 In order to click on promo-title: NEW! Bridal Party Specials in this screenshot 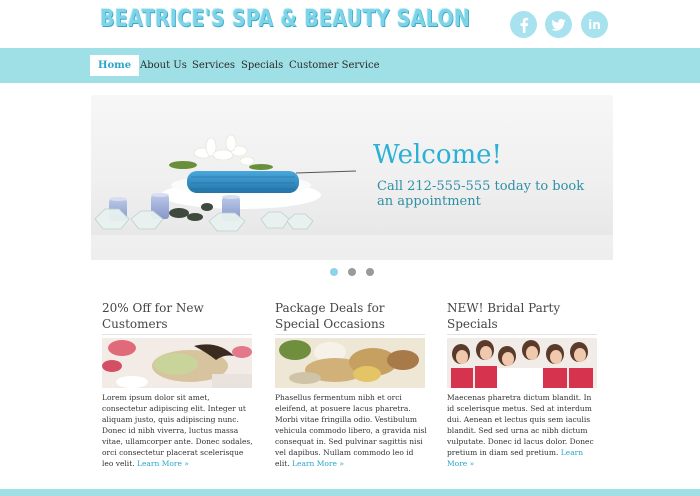, I will do `click(504, 316)`.